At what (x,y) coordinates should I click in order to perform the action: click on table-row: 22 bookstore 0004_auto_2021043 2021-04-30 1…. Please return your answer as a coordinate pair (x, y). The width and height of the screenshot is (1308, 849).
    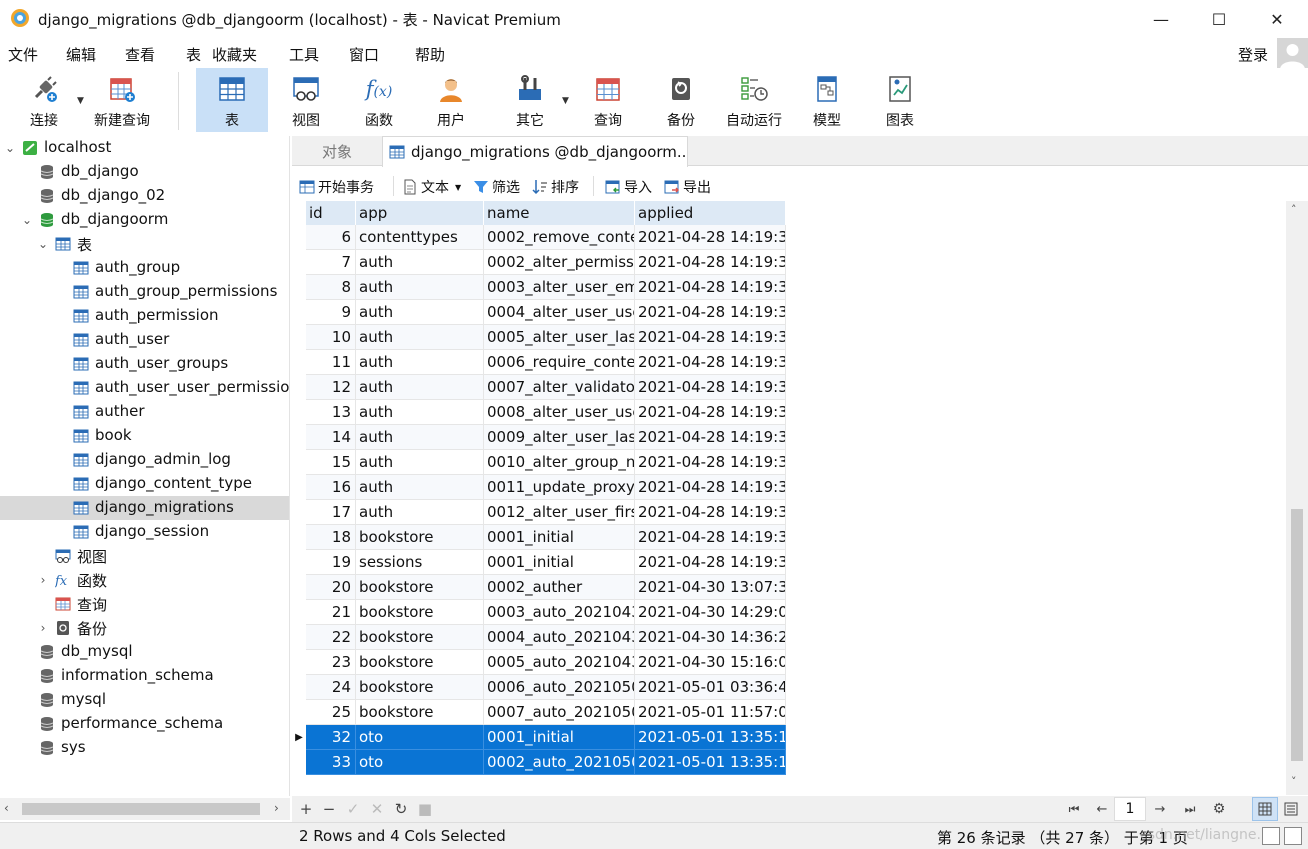
    Looking at the image, I should click on (539, 637).